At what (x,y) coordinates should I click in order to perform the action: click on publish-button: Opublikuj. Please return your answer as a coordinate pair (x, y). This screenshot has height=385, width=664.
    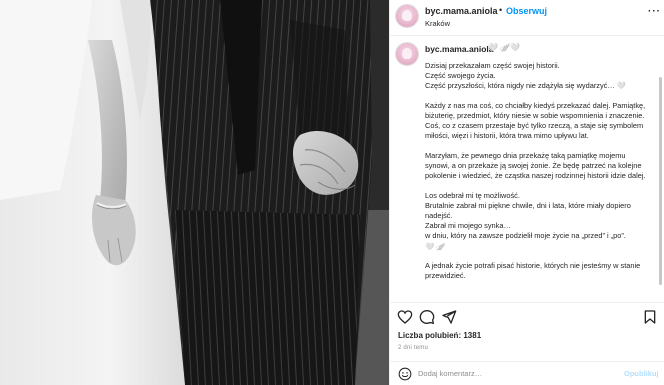
    Looking at the image, I should click on (641, 373).